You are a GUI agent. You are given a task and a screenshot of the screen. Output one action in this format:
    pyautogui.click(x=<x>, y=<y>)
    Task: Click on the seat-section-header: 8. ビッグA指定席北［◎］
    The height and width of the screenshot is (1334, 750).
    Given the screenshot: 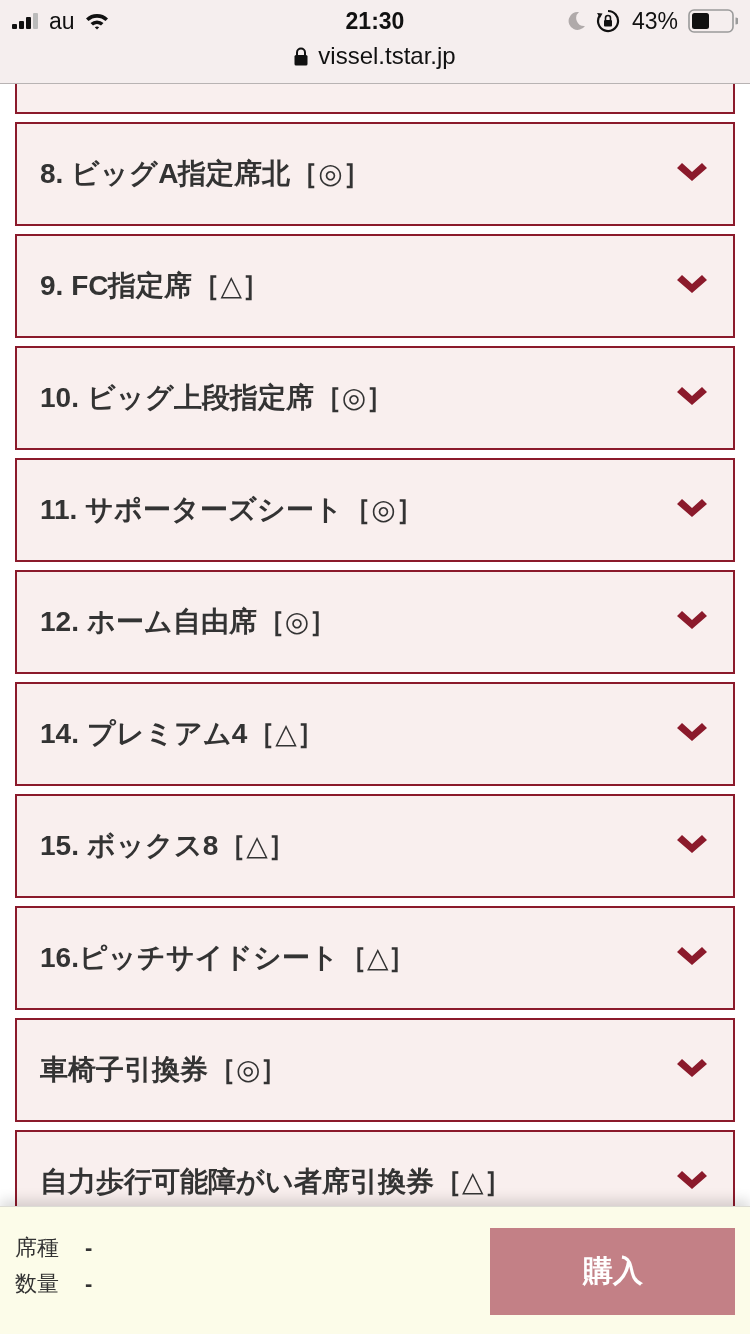 What is the action you would take?
    pyautogui.click(x=375, y=174)
    